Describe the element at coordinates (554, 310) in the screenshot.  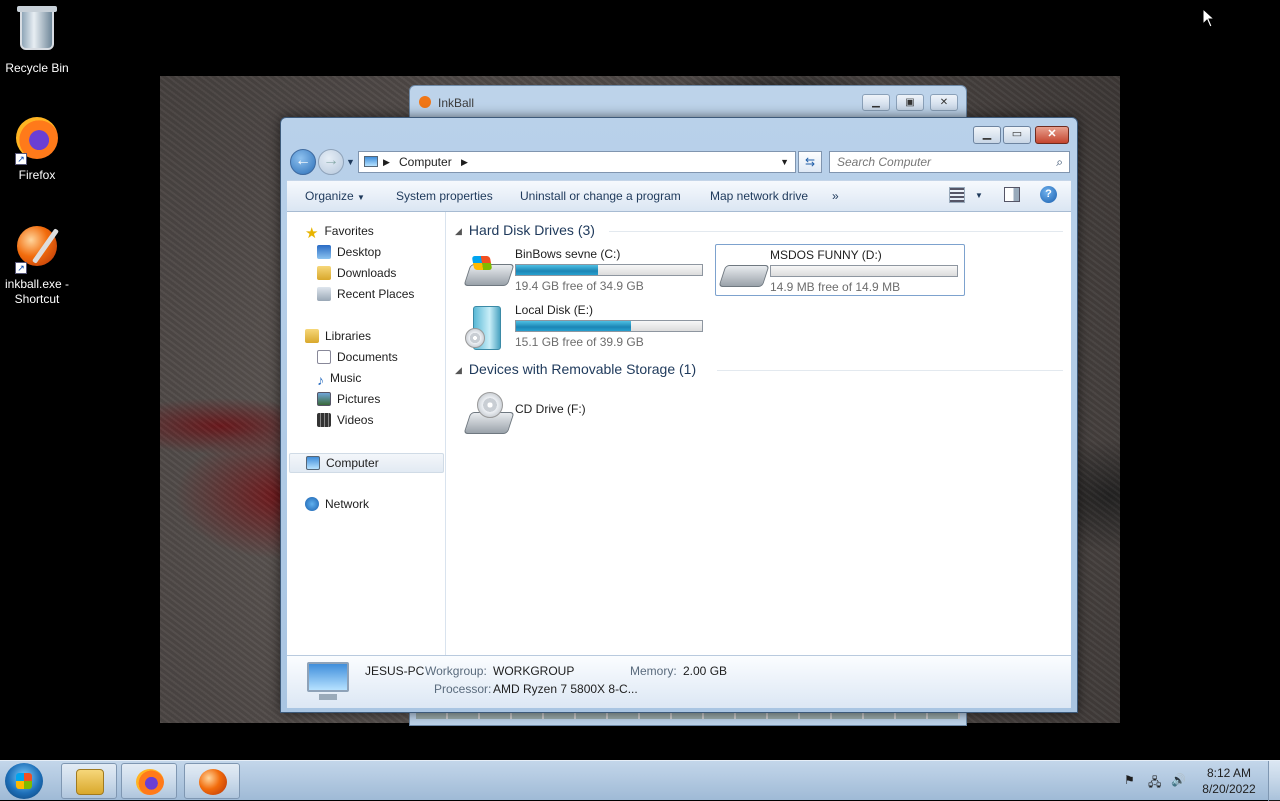
I see `drive-name: Local Disk (E:)` at that location.